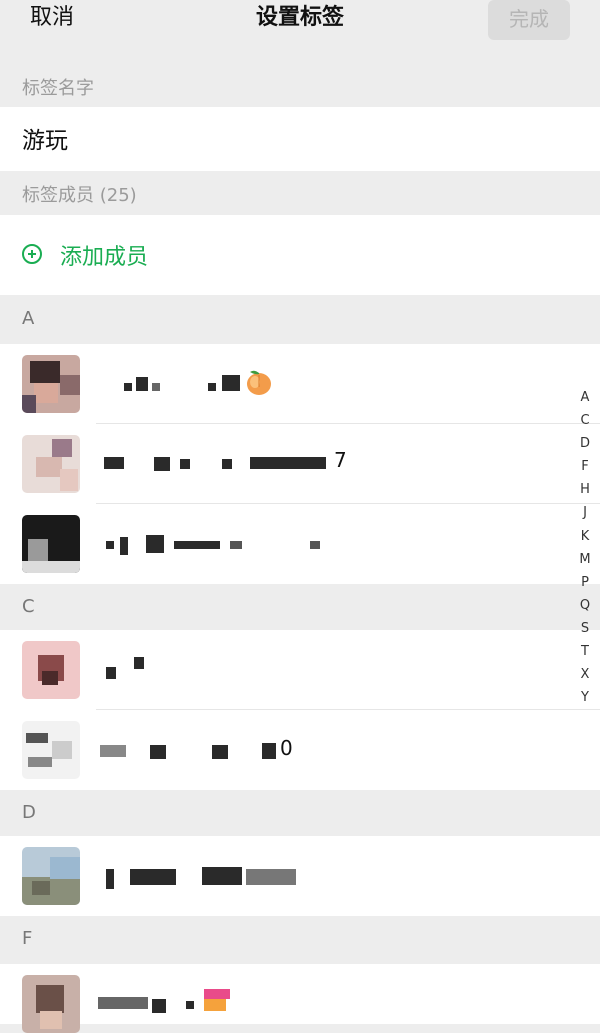 This screenshot has height=1033, width=600. I want to click on group-letter: D, so click(29, 812).